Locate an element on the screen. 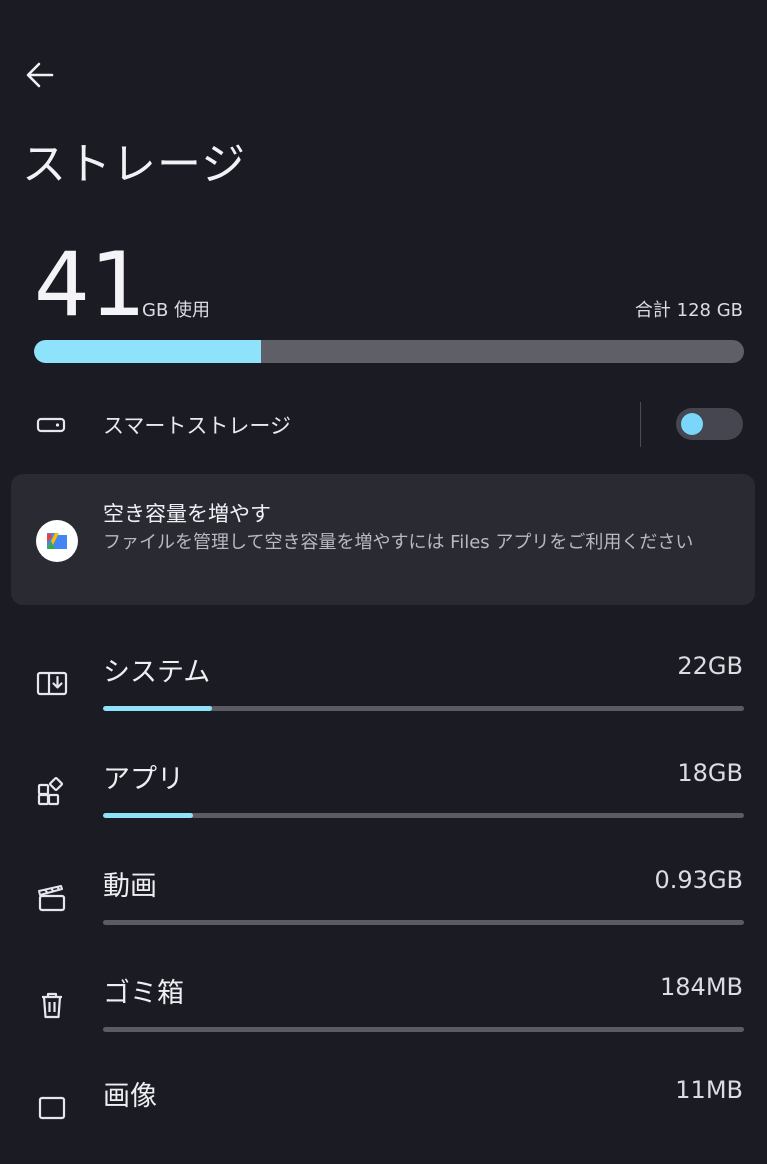 The width and height of the screenshot is (767, 1164). category-trash: ゴミ箱 184MB is located at coordinates (383, 1011).